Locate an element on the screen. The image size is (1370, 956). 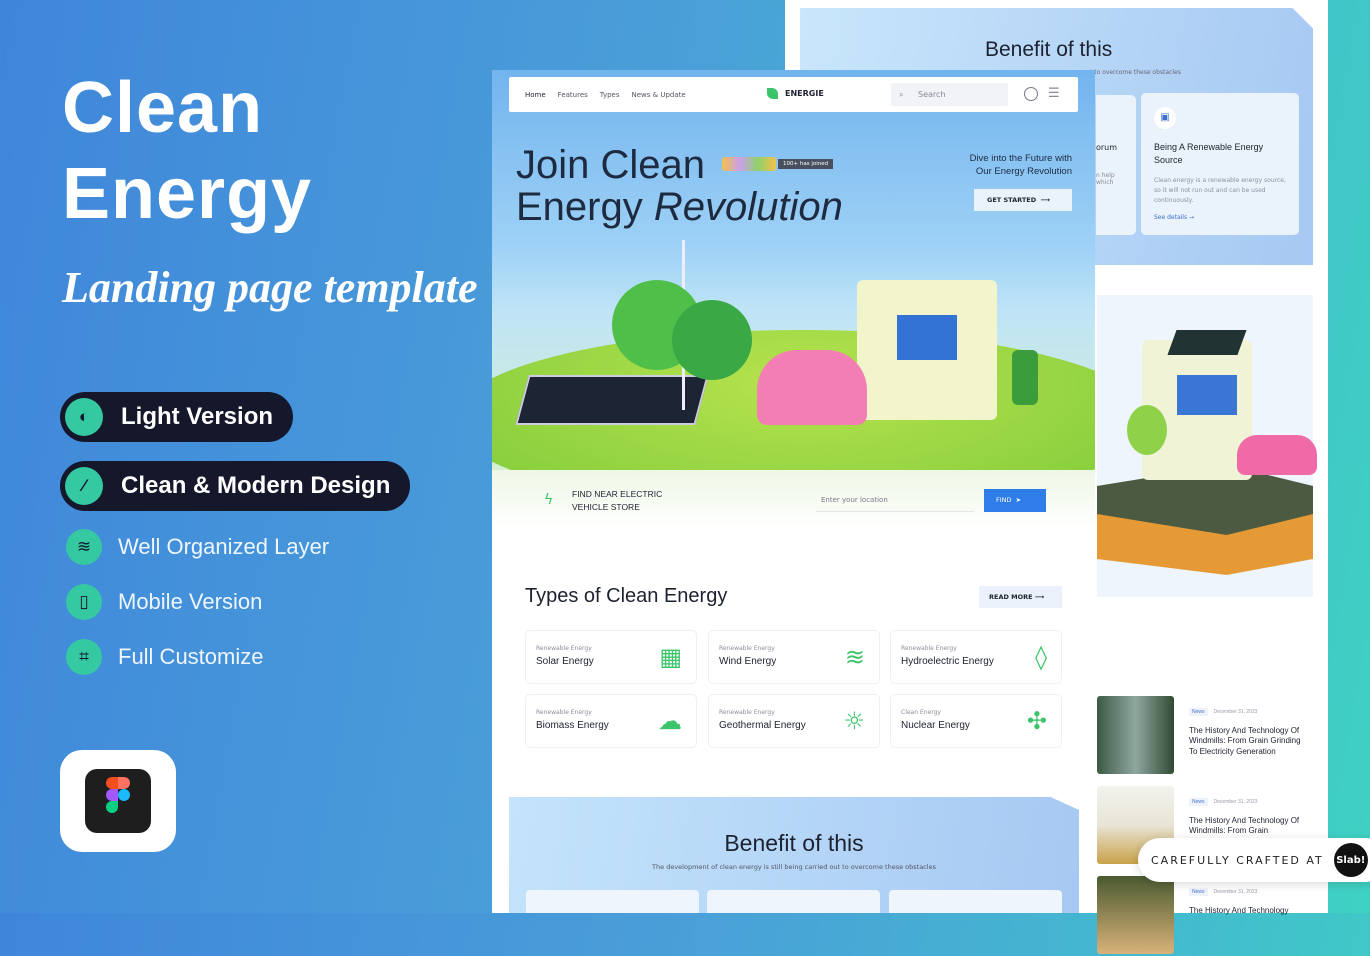
badge-label: Clean & Modern Design is located at coordinates (256, 485).